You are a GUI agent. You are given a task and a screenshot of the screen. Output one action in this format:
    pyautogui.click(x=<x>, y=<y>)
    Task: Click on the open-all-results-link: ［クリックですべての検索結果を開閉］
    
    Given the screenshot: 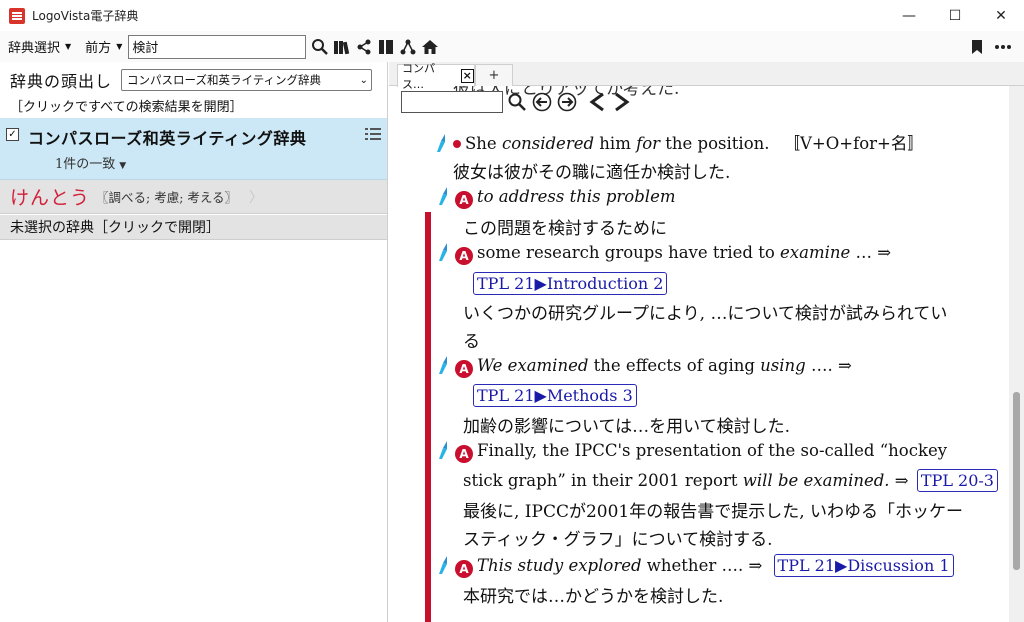 What is the action you would take?
    pyautogui.click(x=126, y=105)
    